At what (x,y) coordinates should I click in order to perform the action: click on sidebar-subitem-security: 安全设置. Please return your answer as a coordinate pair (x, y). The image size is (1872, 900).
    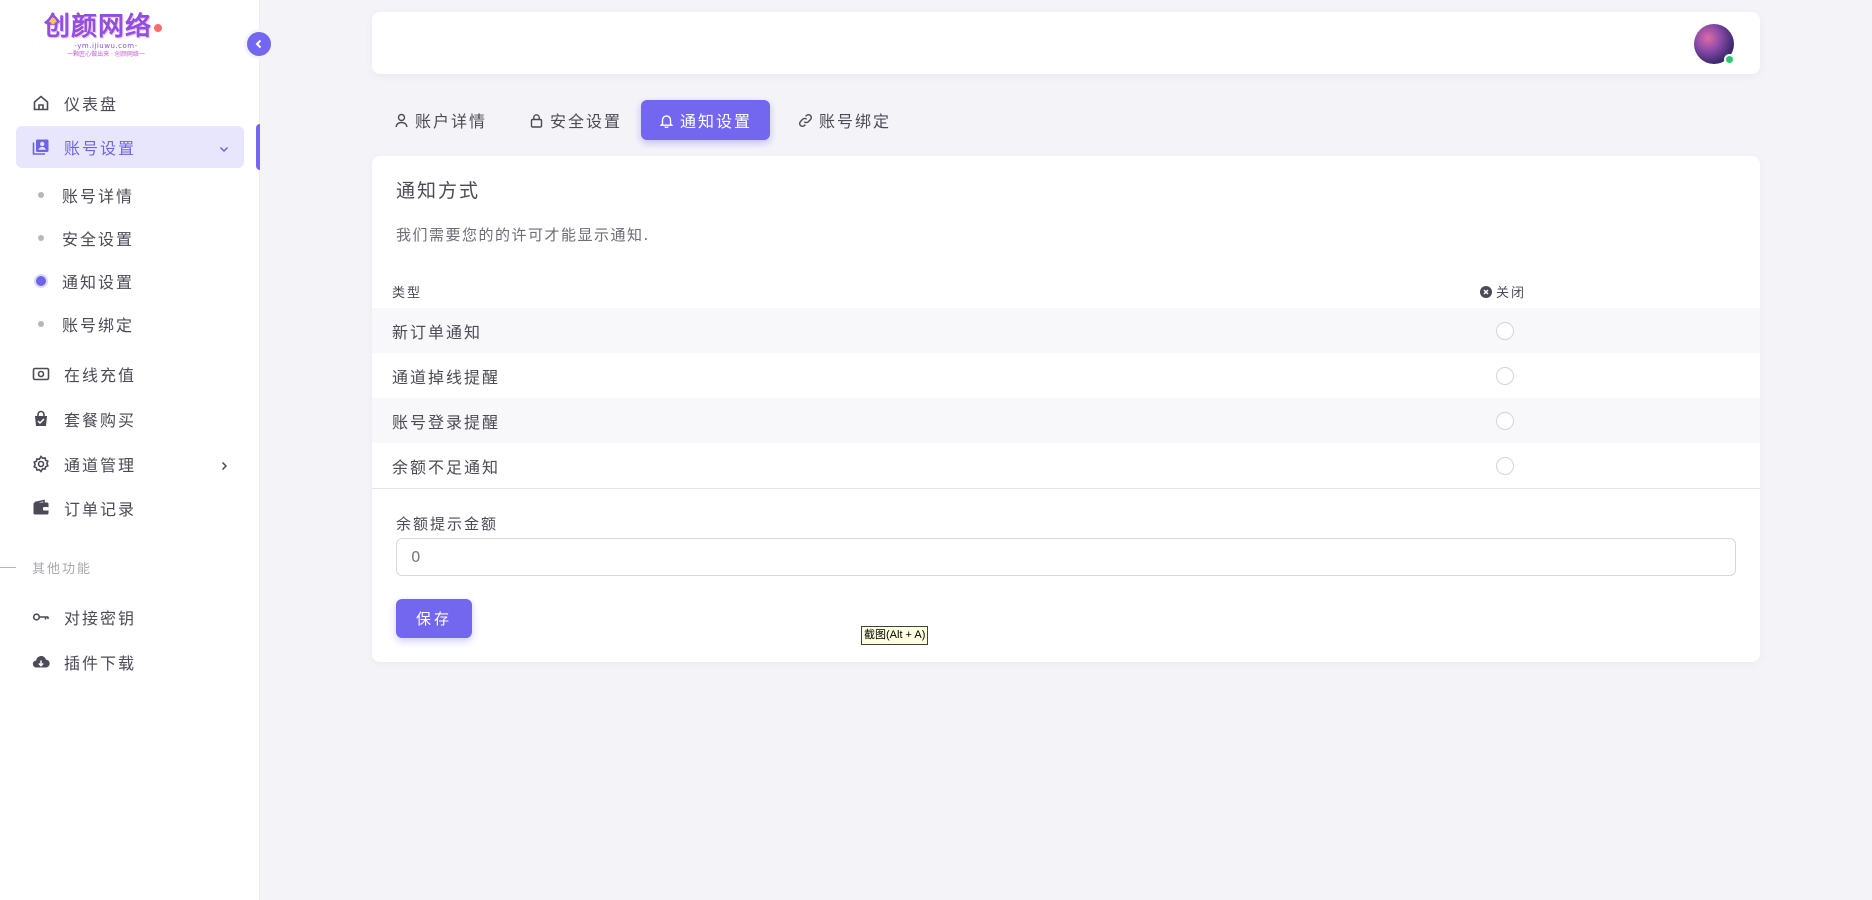
    Looking at the image, I should click on (130, 238).